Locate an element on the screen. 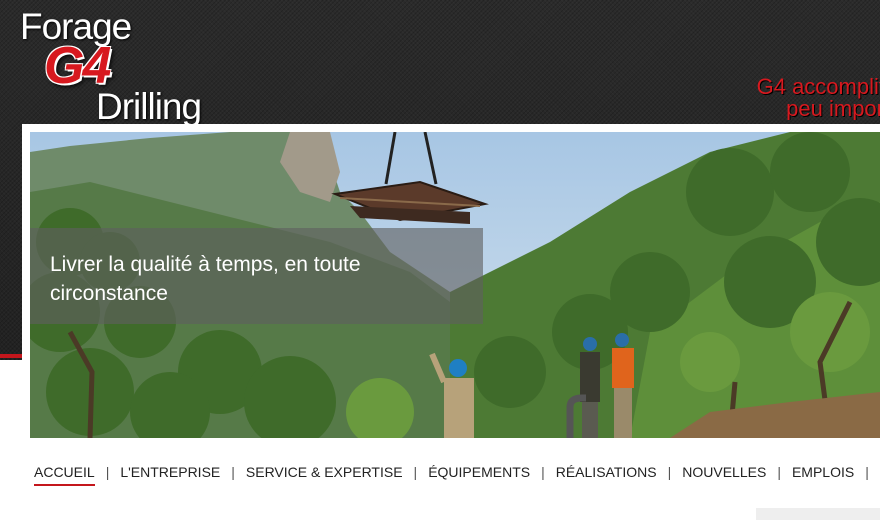 The image size is (880, 520). site-logo: Forage G4 Drilling is located at coordinates (123, 67).